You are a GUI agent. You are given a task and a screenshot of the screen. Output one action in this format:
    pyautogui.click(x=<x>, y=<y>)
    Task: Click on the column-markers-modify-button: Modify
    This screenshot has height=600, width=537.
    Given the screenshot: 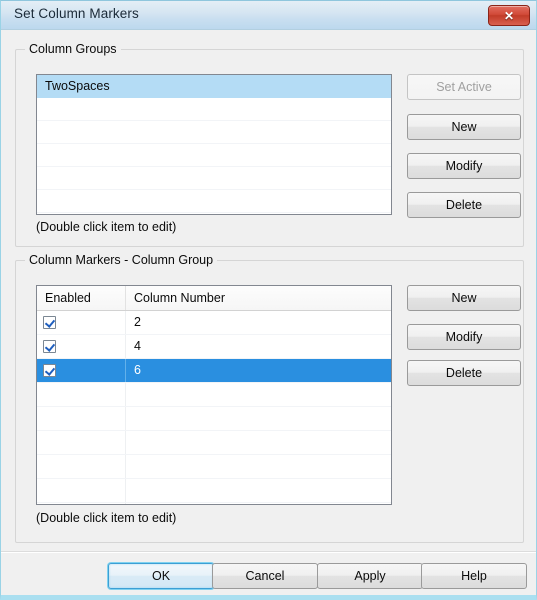 What is the action you would take?
    pyautogui.click(x=464, y=337)
    